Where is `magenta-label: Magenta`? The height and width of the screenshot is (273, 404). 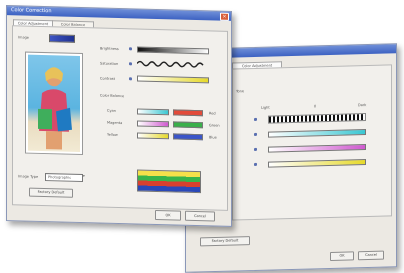 magenta-label: Magenta is located at coordinates (115, 123).